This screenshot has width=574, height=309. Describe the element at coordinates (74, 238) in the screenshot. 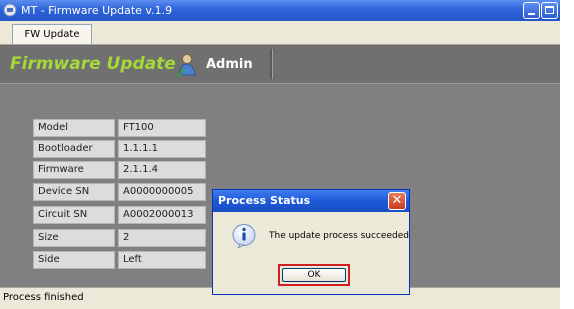

I see `size-label: Size` at that location.